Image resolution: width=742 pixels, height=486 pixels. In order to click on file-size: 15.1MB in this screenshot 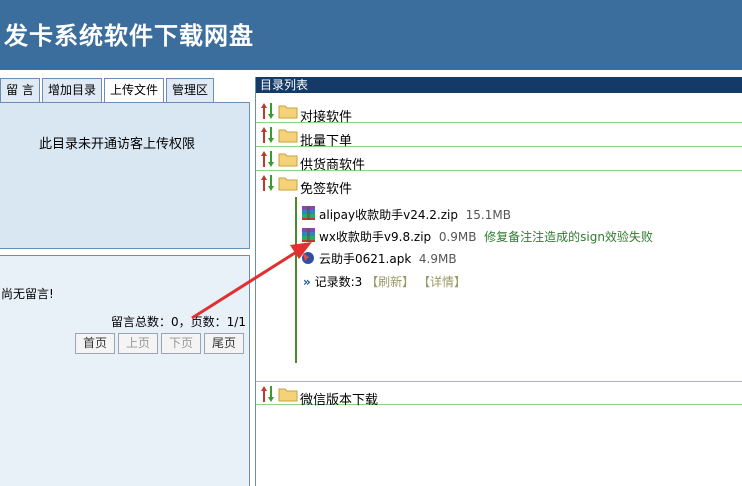, I will do `click(488, 215)`.